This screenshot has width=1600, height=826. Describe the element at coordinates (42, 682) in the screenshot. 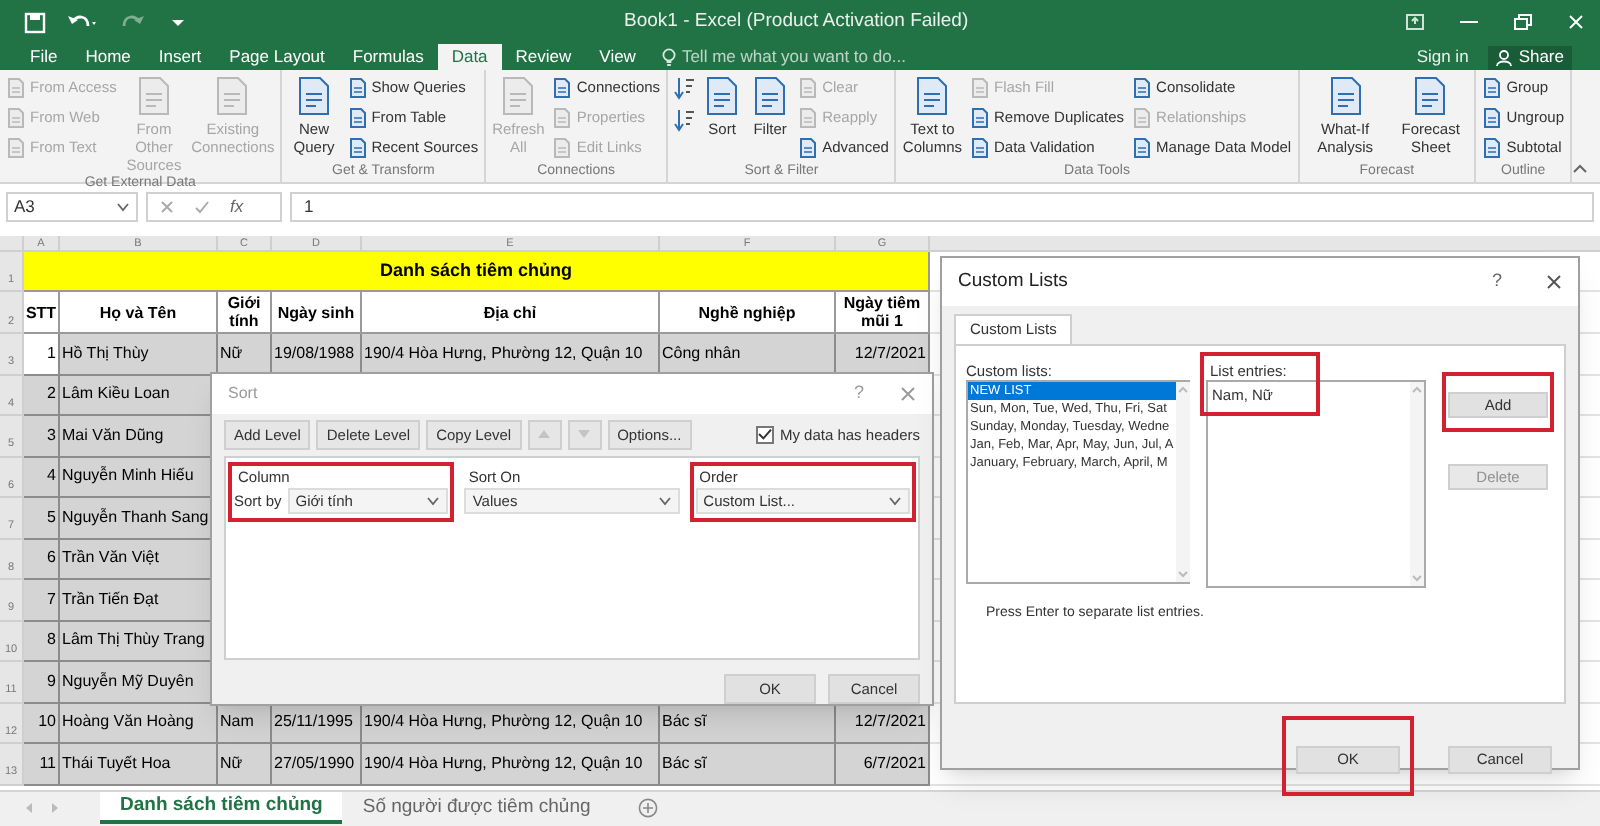

I see `table-cell: 9` at that location.